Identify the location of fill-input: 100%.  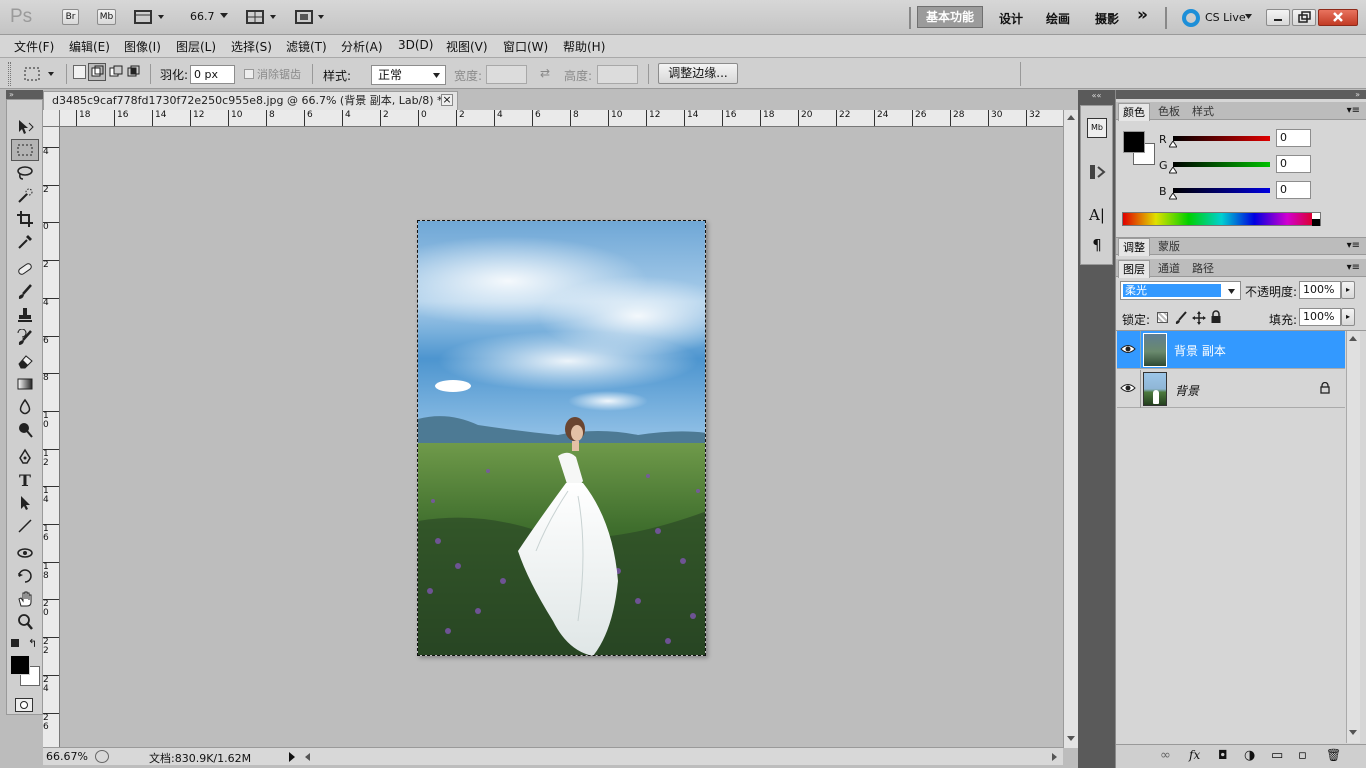
(1320, 317).